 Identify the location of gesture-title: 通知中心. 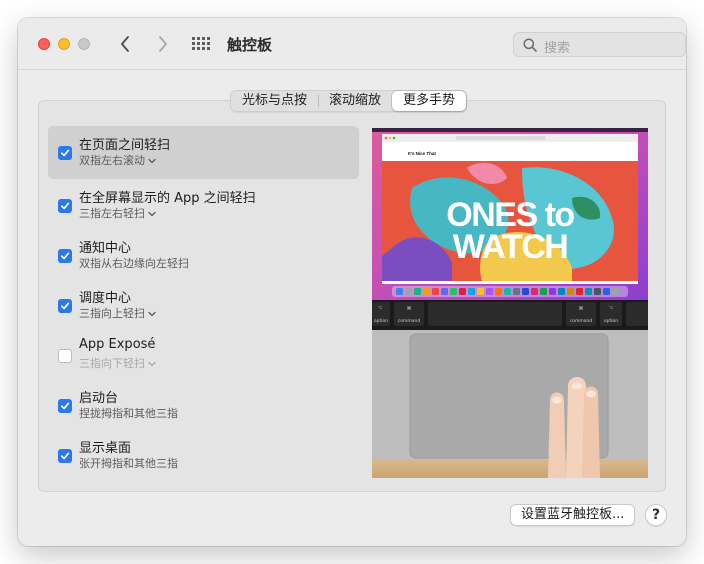
(105, 248).